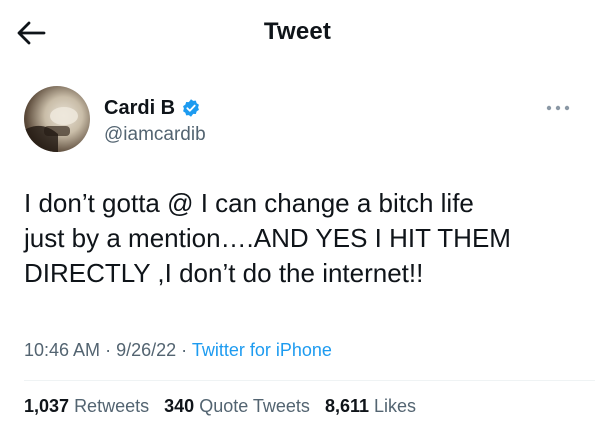 The image size is (595, 430). Describe the element at coordinates (51, 129) in the screenshot. I see `avatar-image` at that location.